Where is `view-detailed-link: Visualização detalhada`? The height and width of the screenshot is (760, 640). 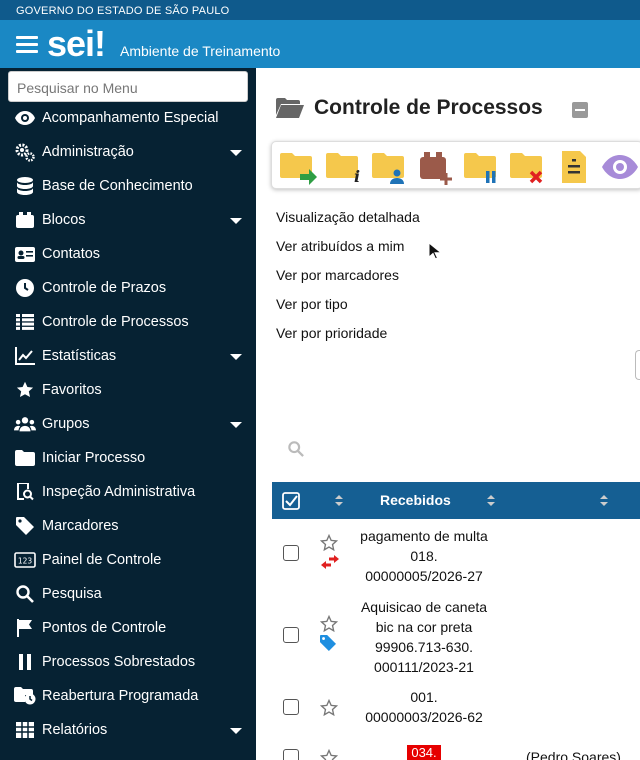
view-detailed-link: Visualização detalhada is located at coordinates (348, 222).